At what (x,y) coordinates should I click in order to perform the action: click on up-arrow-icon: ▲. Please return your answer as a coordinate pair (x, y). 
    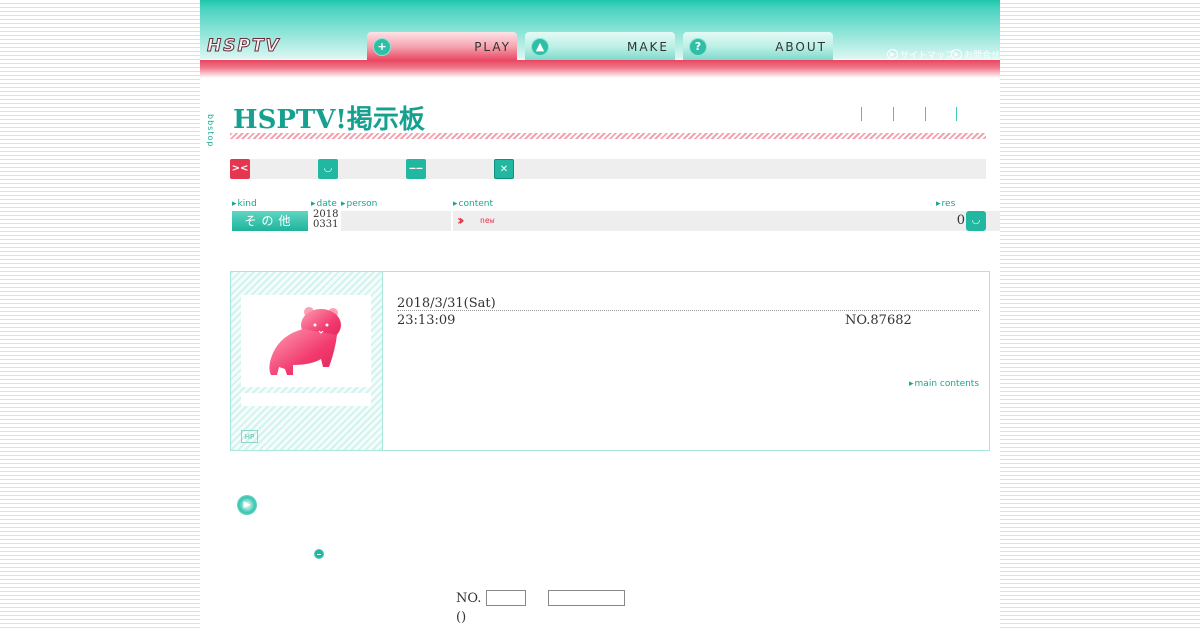
    Looking at the image, I should click on (540, 47).